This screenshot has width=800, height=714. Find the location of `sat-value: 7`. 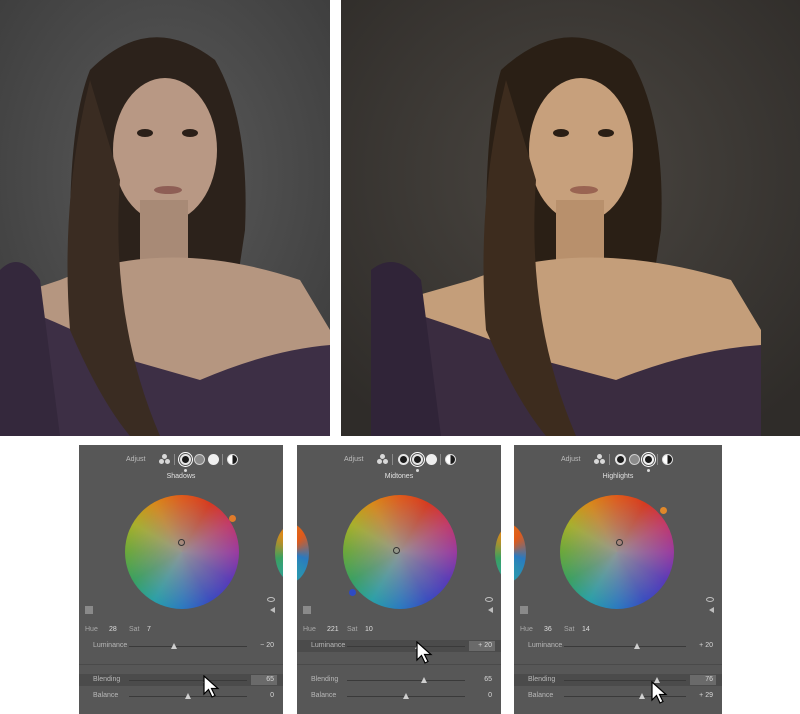

sat-value: 7 is located at coordinates (149, 629).